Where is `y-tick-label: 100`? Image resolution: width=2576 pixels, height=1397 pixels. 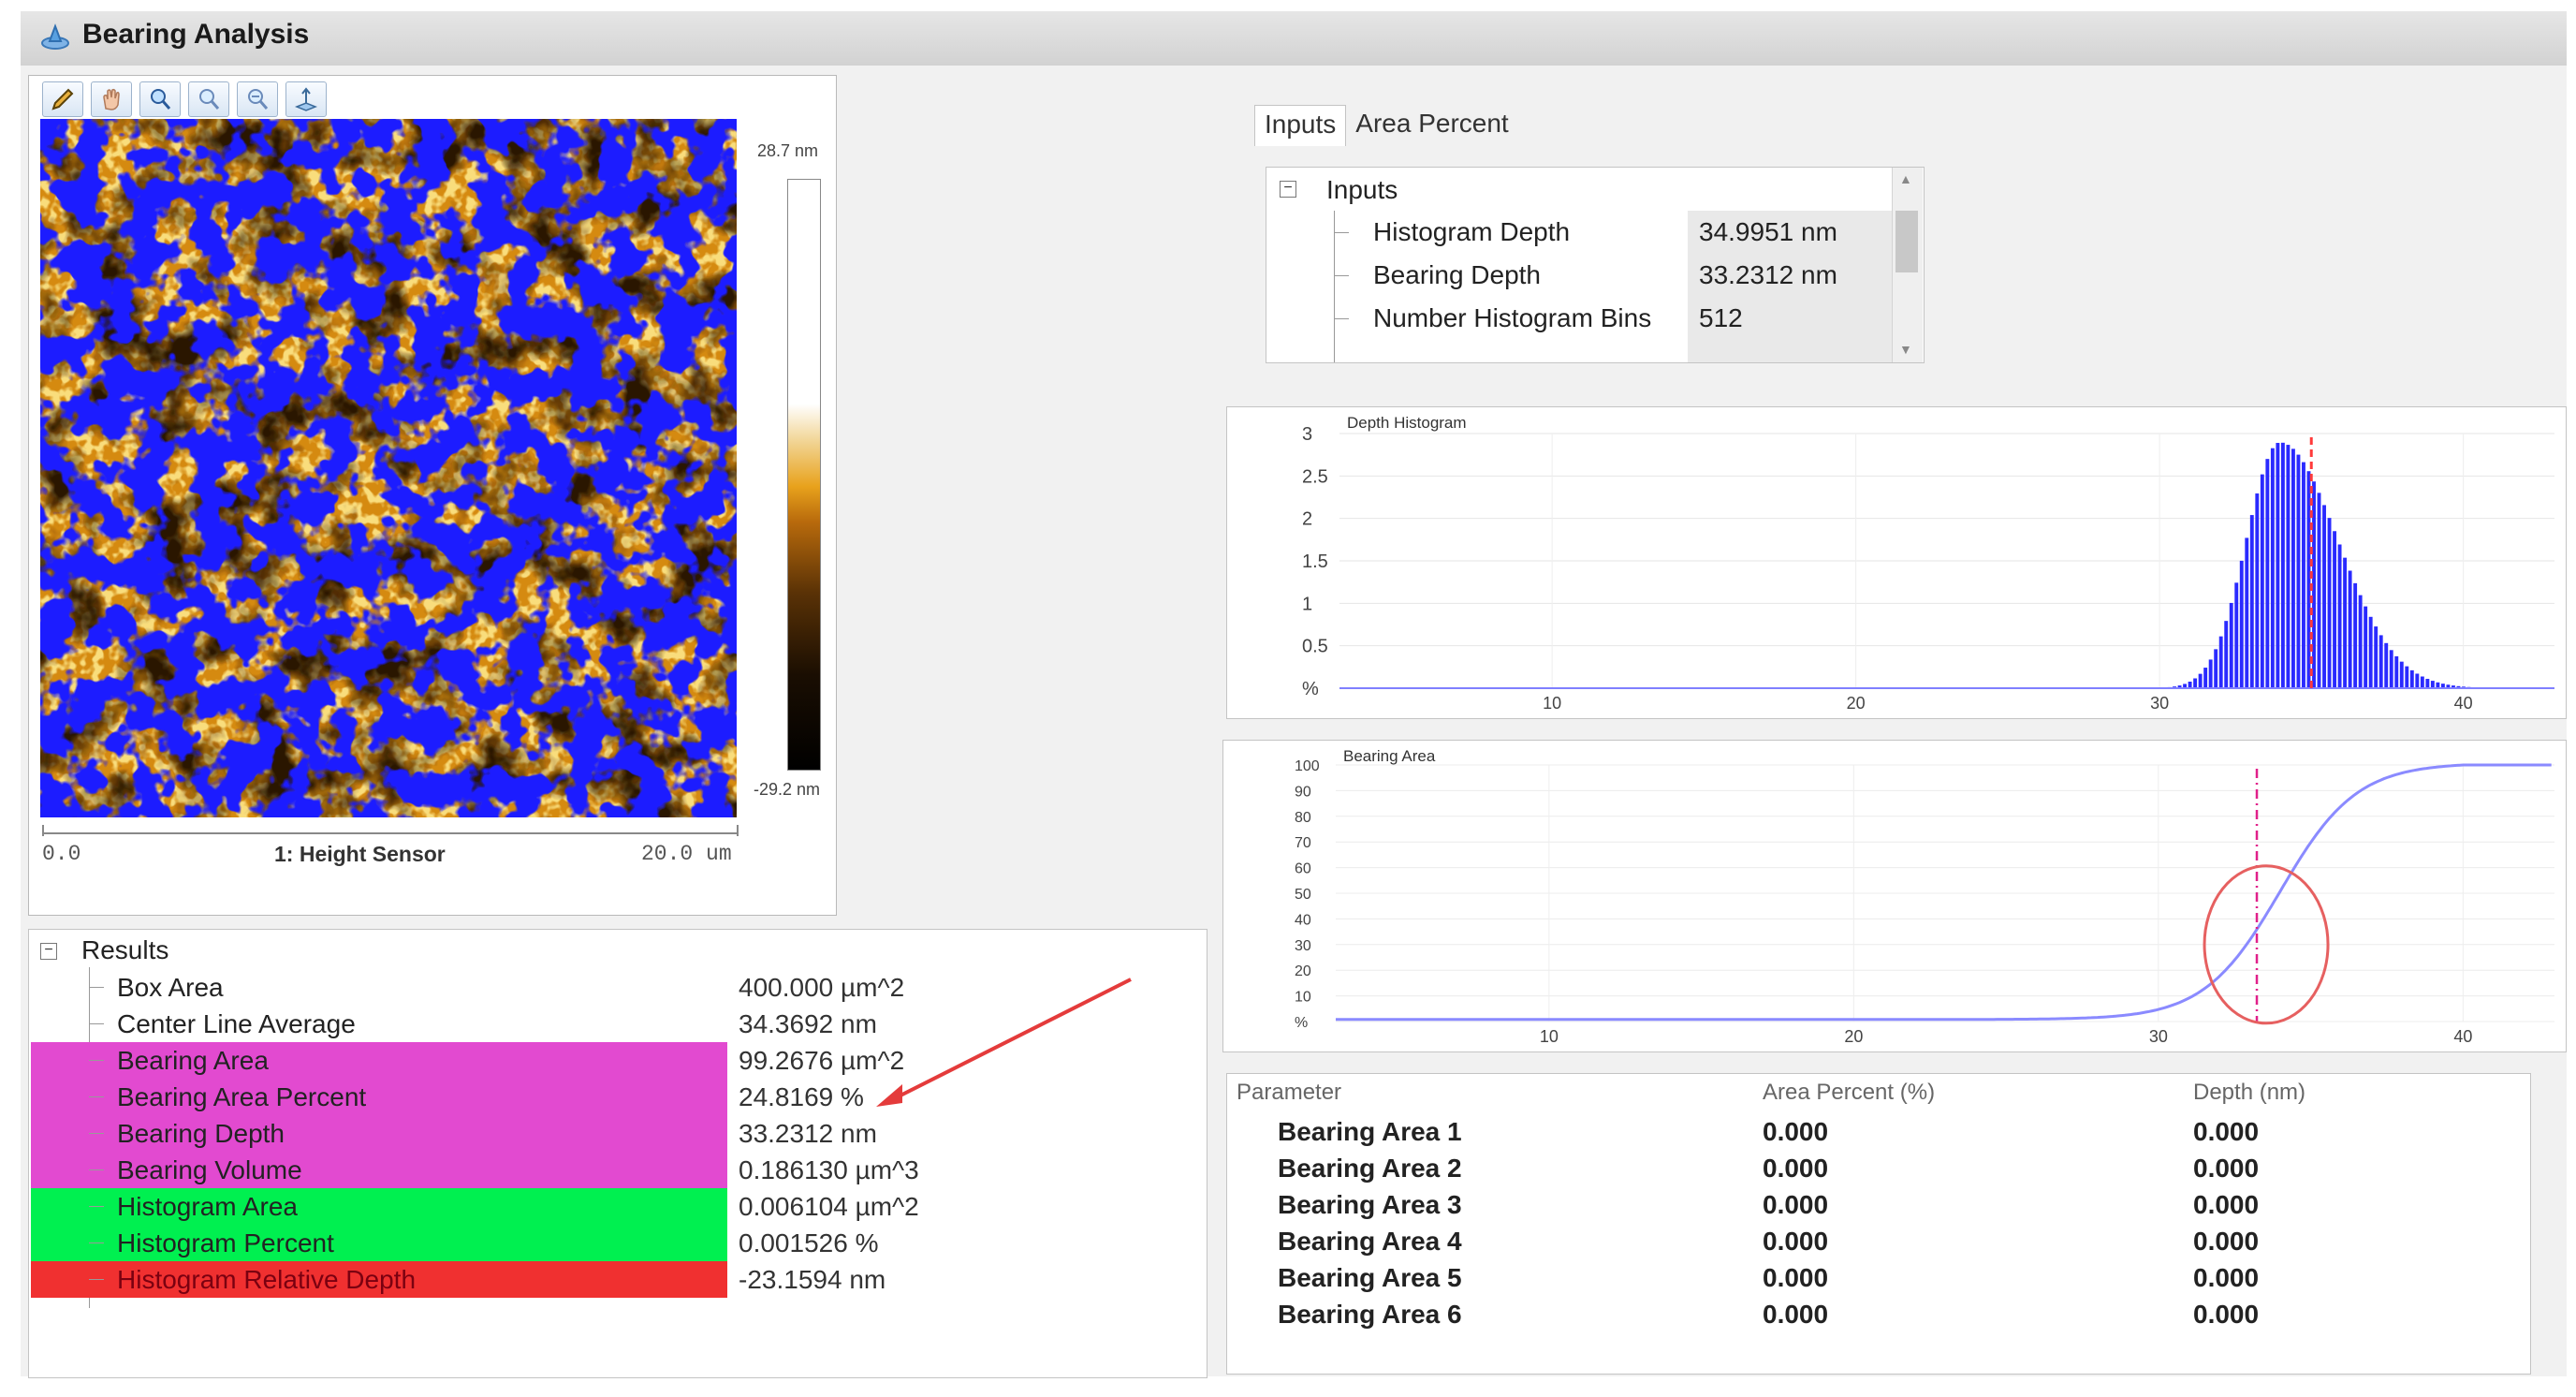 y-tick-label: 100 is located at coordinates (1307, 766).